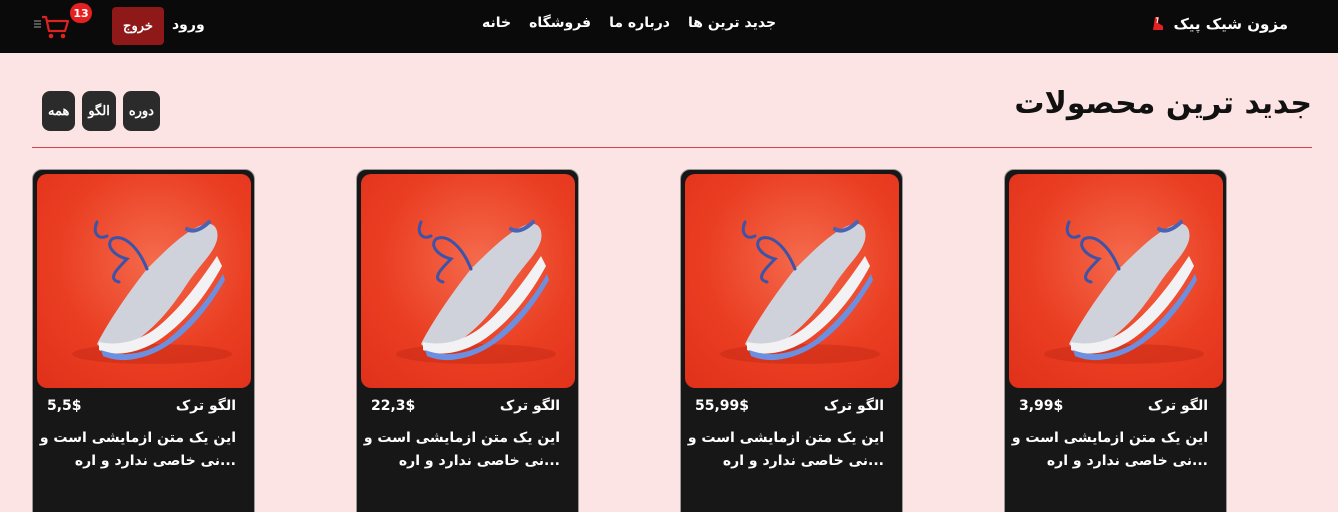 The height and width of the screenshot is (512, 1338). What do you see at coordinates (52, 27) in the screenshot?
I see `cart-icon` at bounding box center [52, 27].